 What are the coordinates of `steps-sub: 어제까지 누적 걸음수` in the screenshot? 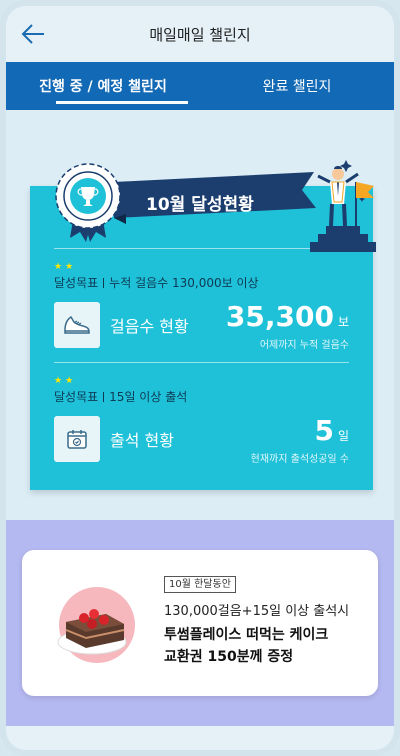 It's located at (304, 345).